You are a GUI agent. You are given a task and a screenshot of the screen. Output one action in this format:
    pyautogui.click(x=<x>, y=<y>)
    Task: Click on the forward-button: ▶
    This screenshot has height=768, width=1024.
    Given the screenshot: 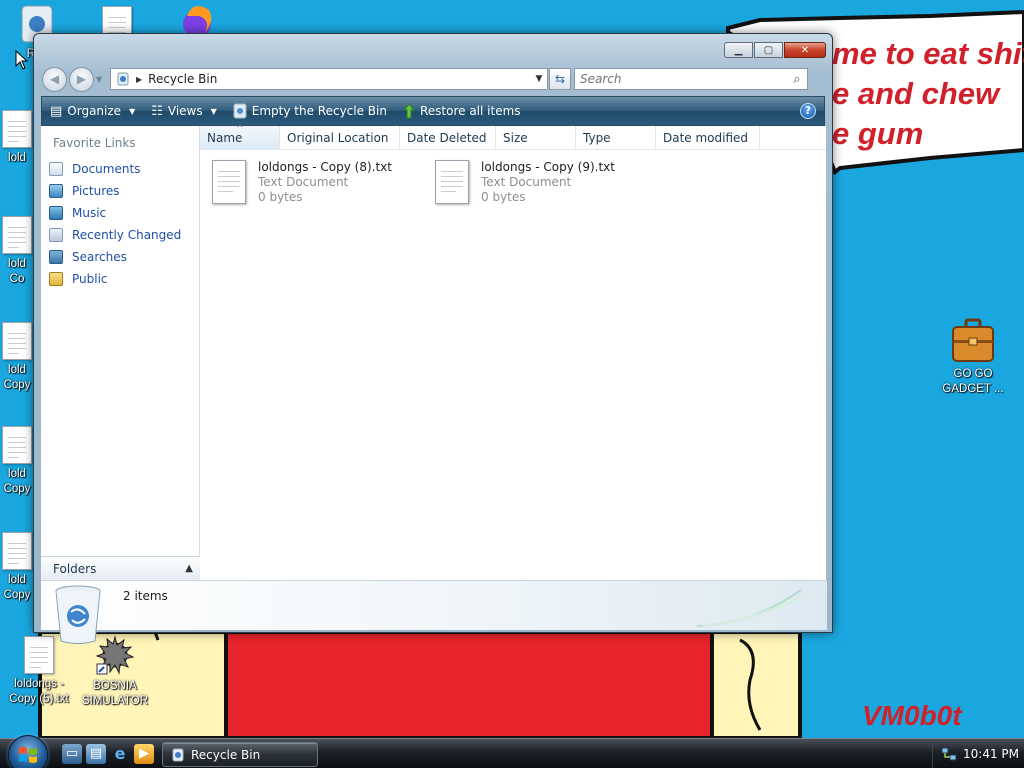 What is the action you would take?
    pyautogui.click(x=81, y=79)
    